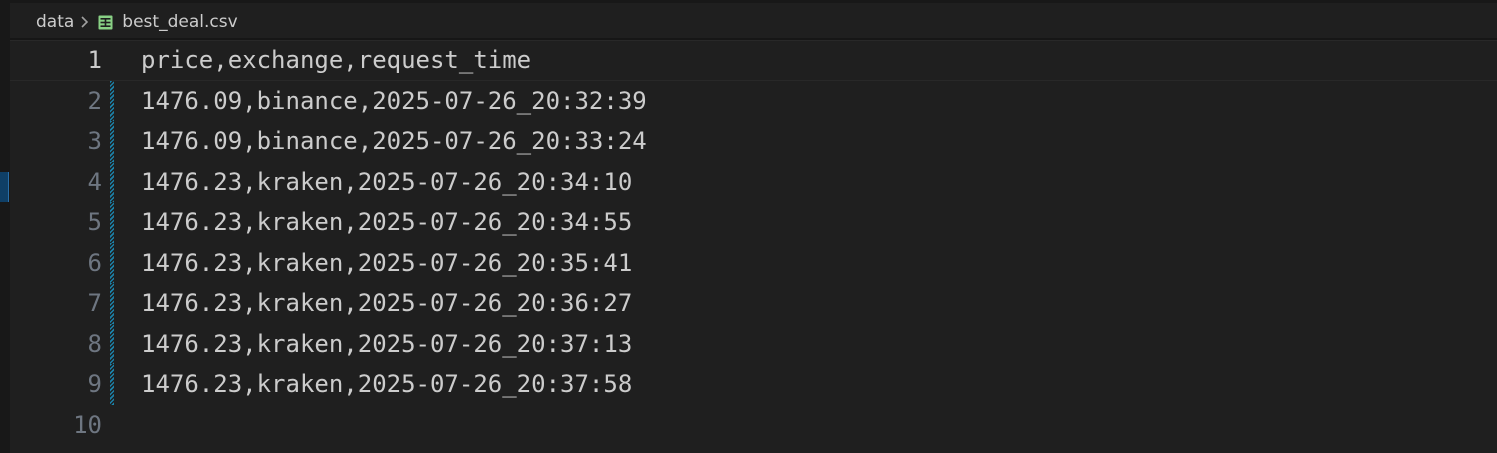 Image resolution: width=1497 pixels, height=453 pixels. Describe the element at coordinates (94, 384) in the screenshot. I see `line-number: 9` at that location.